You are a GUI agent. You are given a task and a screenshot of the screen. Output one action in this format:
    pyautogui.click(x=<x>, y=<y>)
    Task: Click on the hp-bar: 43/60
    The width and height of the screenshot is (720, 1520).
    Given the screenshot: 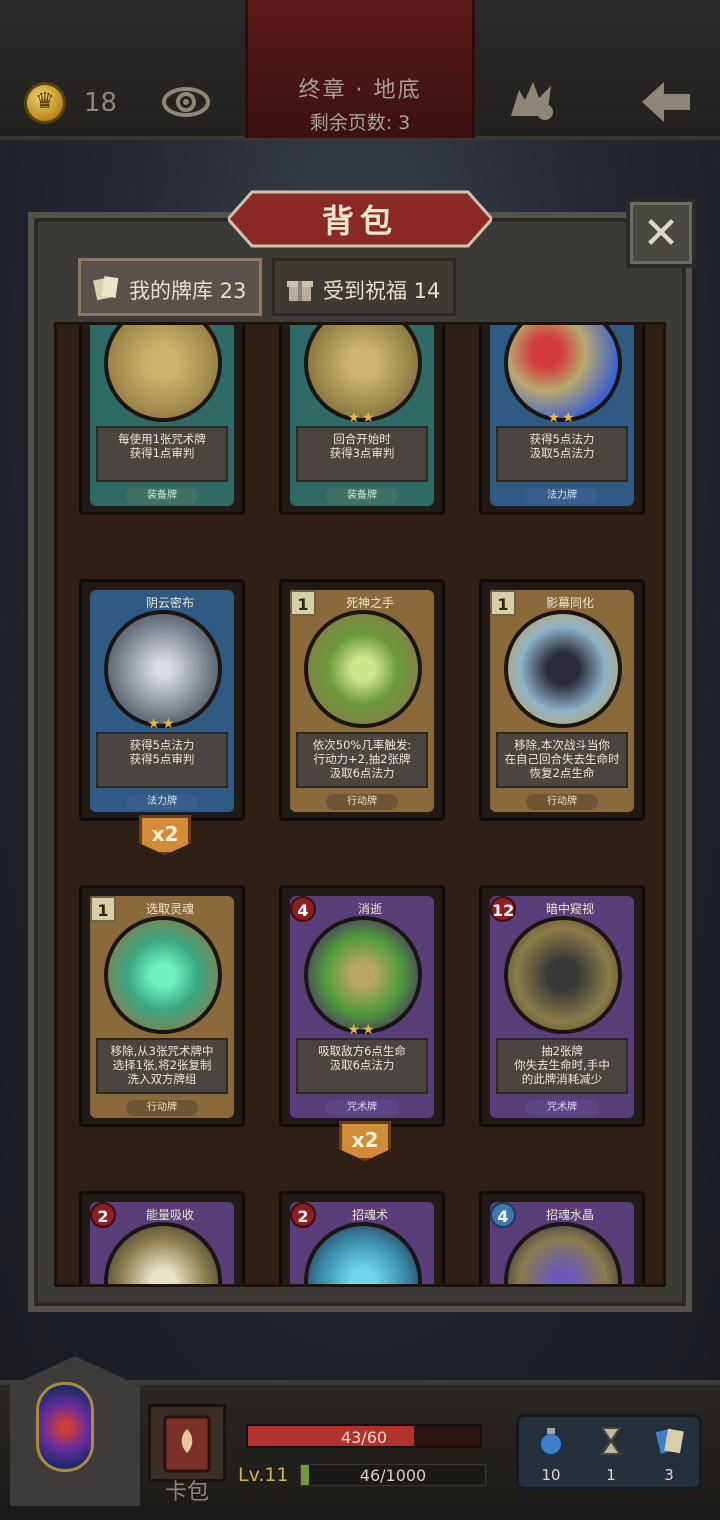 What is the action you would take?
    pyautogui.click(x=364, y=1436)
    